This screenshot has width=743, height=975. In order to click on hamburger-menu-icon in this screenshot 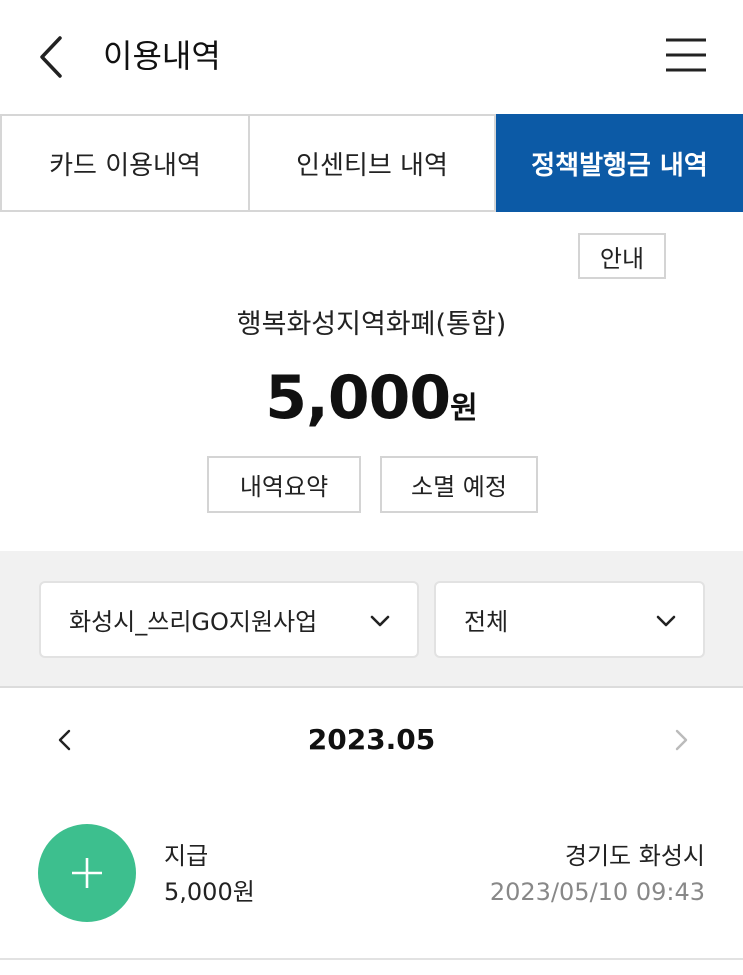, I will do `click(686, 55)`.